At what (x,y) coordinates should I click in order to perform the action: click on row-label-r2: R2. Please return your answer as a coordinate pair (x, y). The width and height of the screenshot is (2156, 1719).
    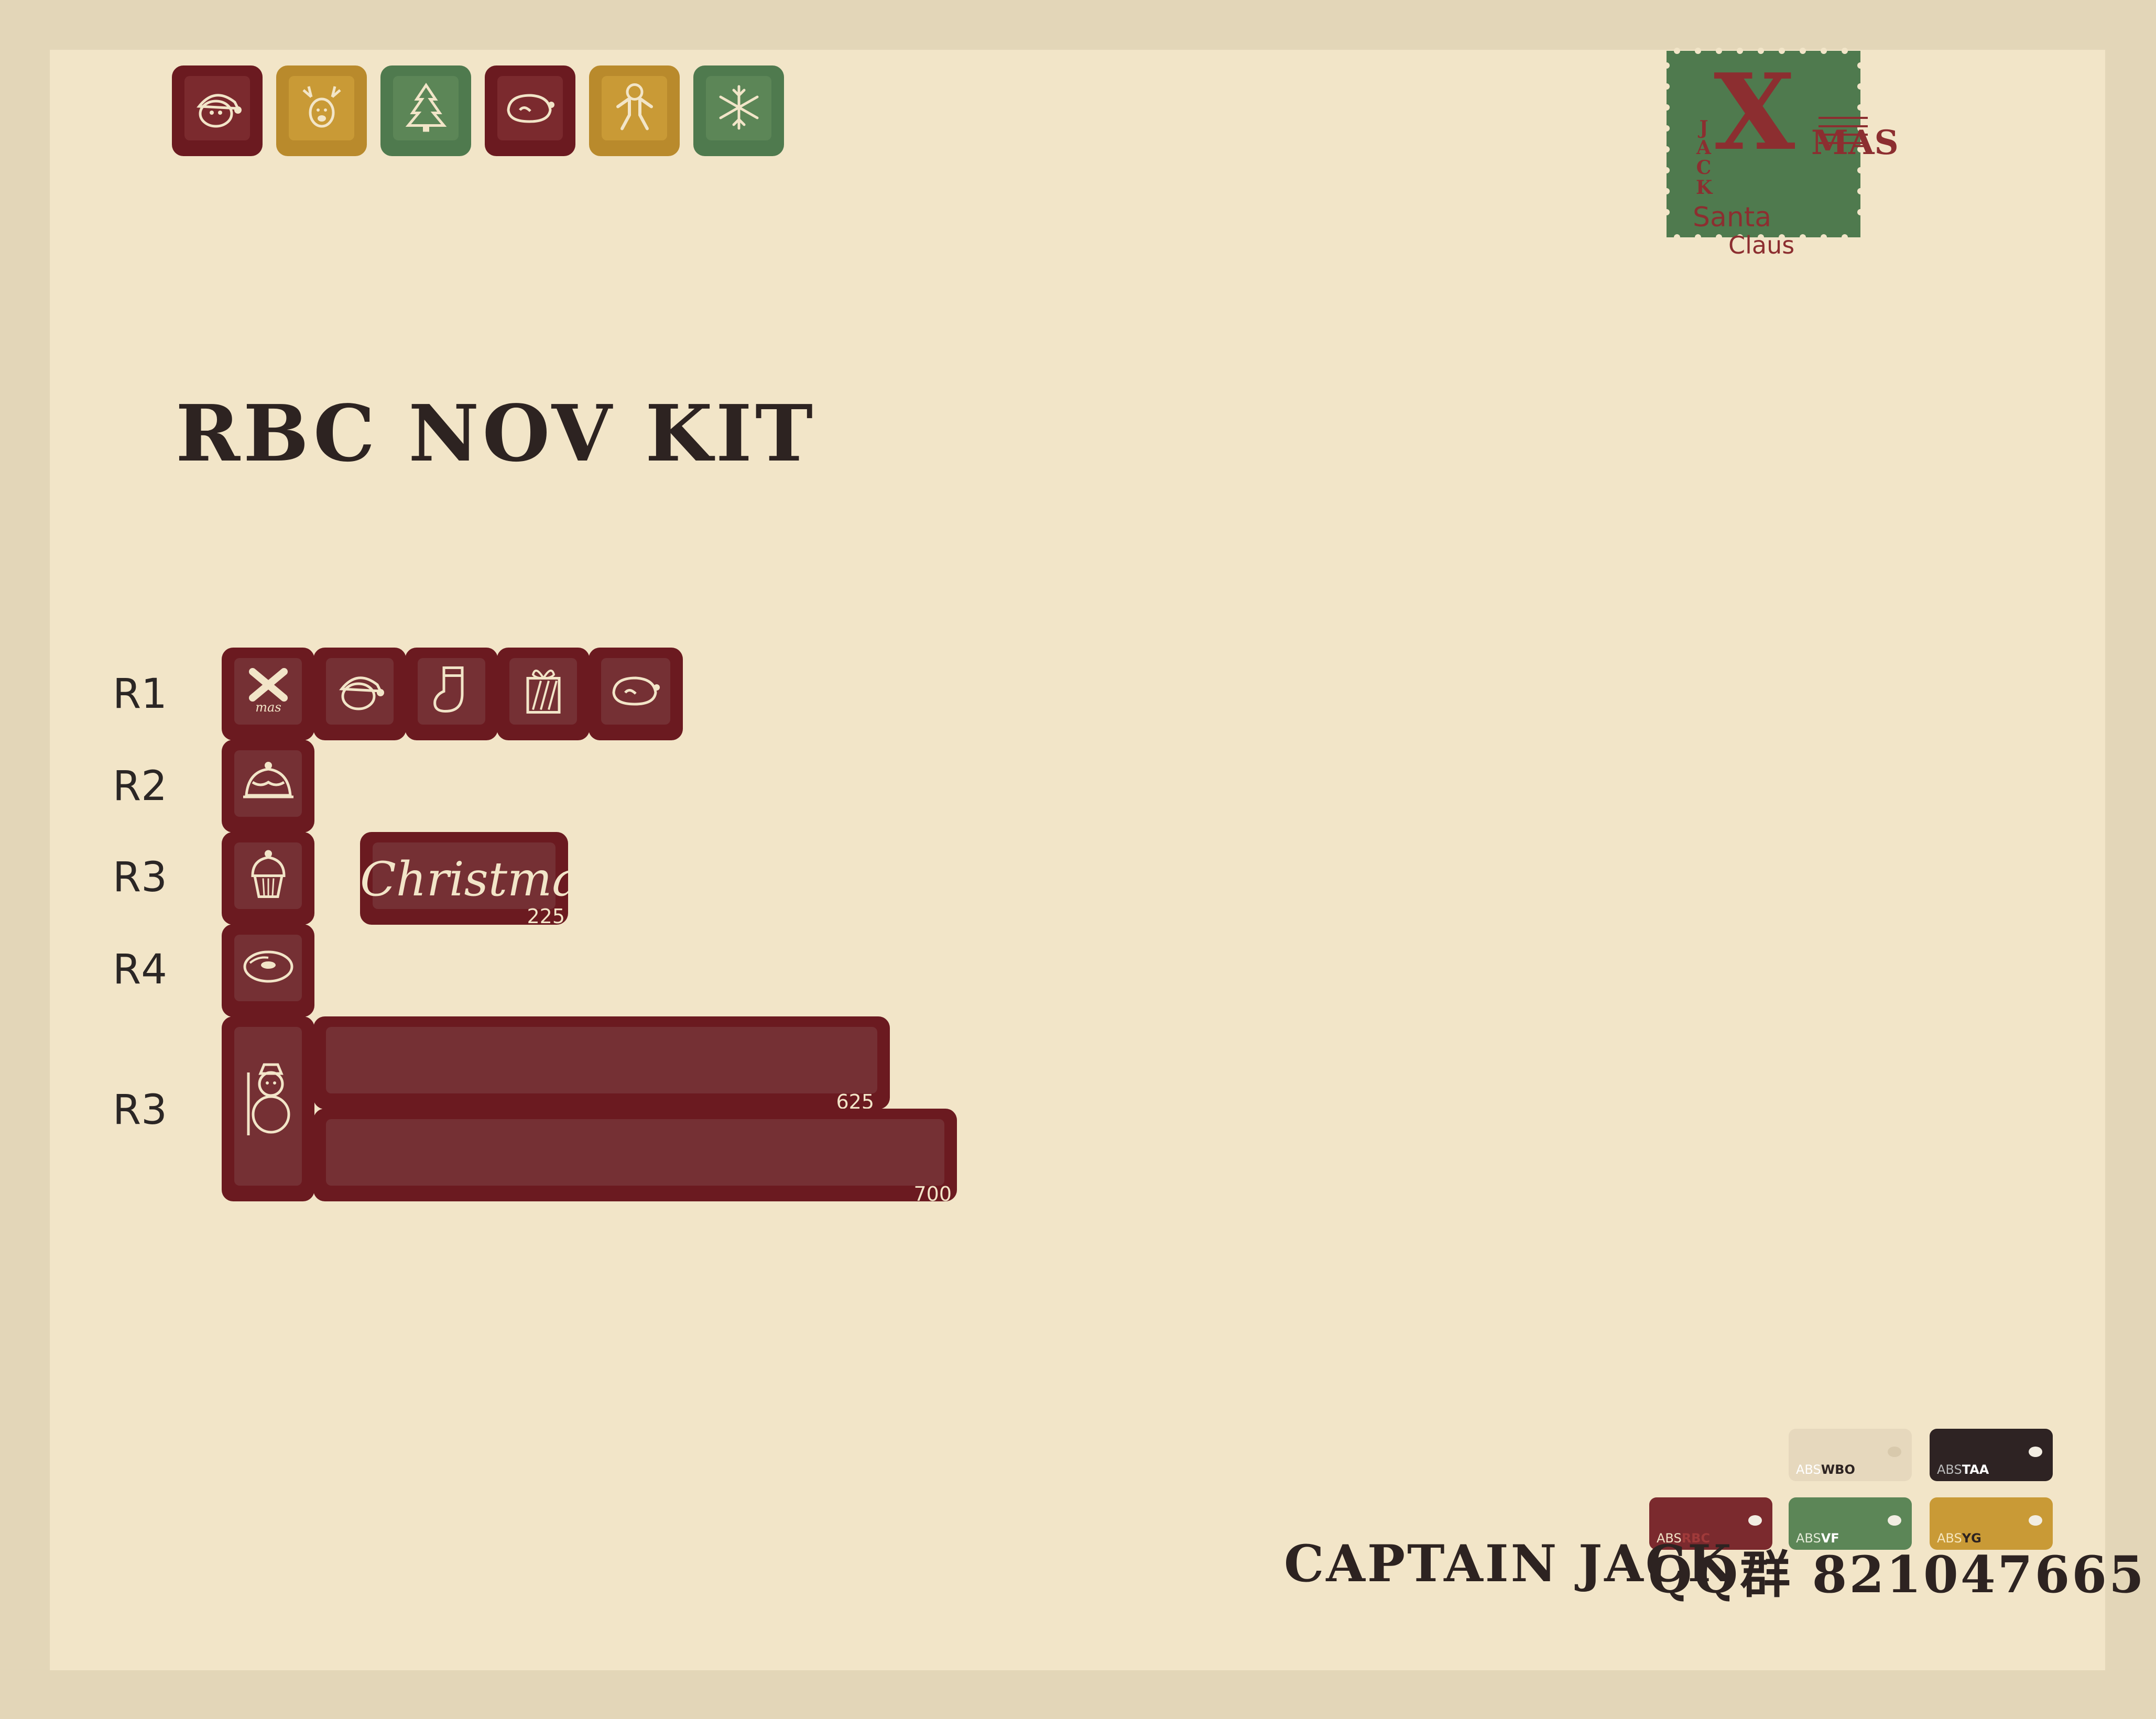
    Looking at the image, I should click on (140, 786).